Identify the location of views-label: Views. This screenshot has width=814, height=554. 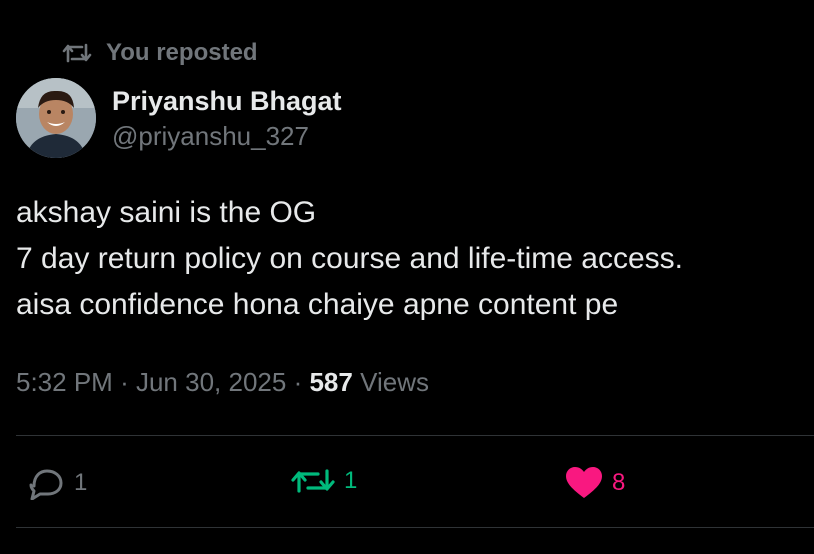
(394, 382).